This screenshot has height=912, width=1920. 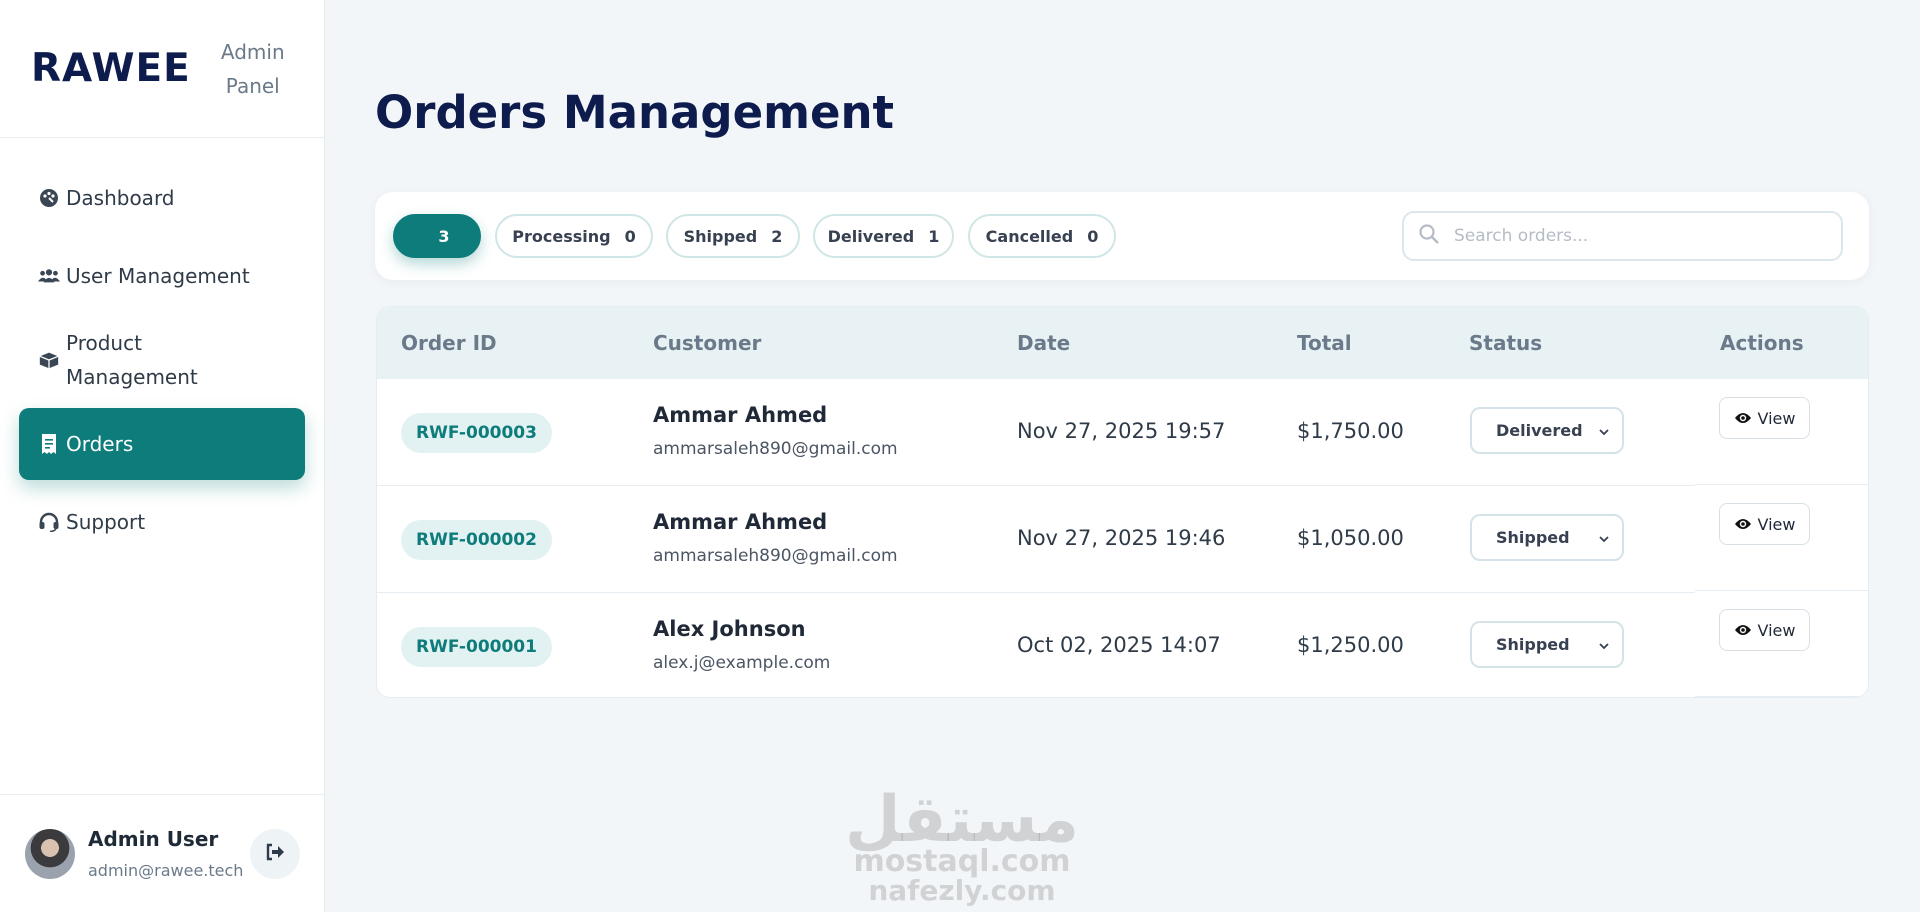 What do you see at coordinates (49, 198) in the screenshot?
I see `palette-icon` at bounding box center [49, 198].